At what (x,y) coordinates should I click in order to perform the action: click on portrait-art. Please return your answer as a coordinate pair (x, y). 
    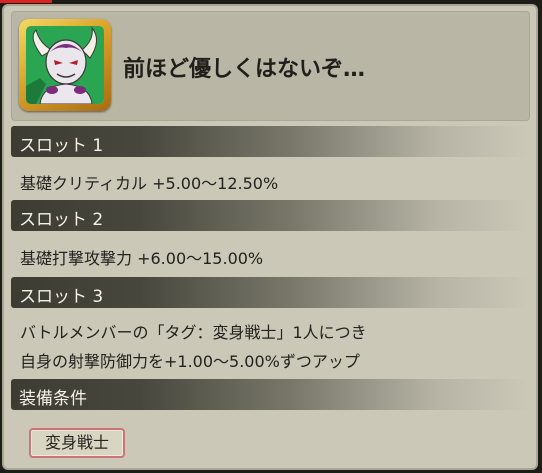
    Looking at the image, I should click on (65, 65).